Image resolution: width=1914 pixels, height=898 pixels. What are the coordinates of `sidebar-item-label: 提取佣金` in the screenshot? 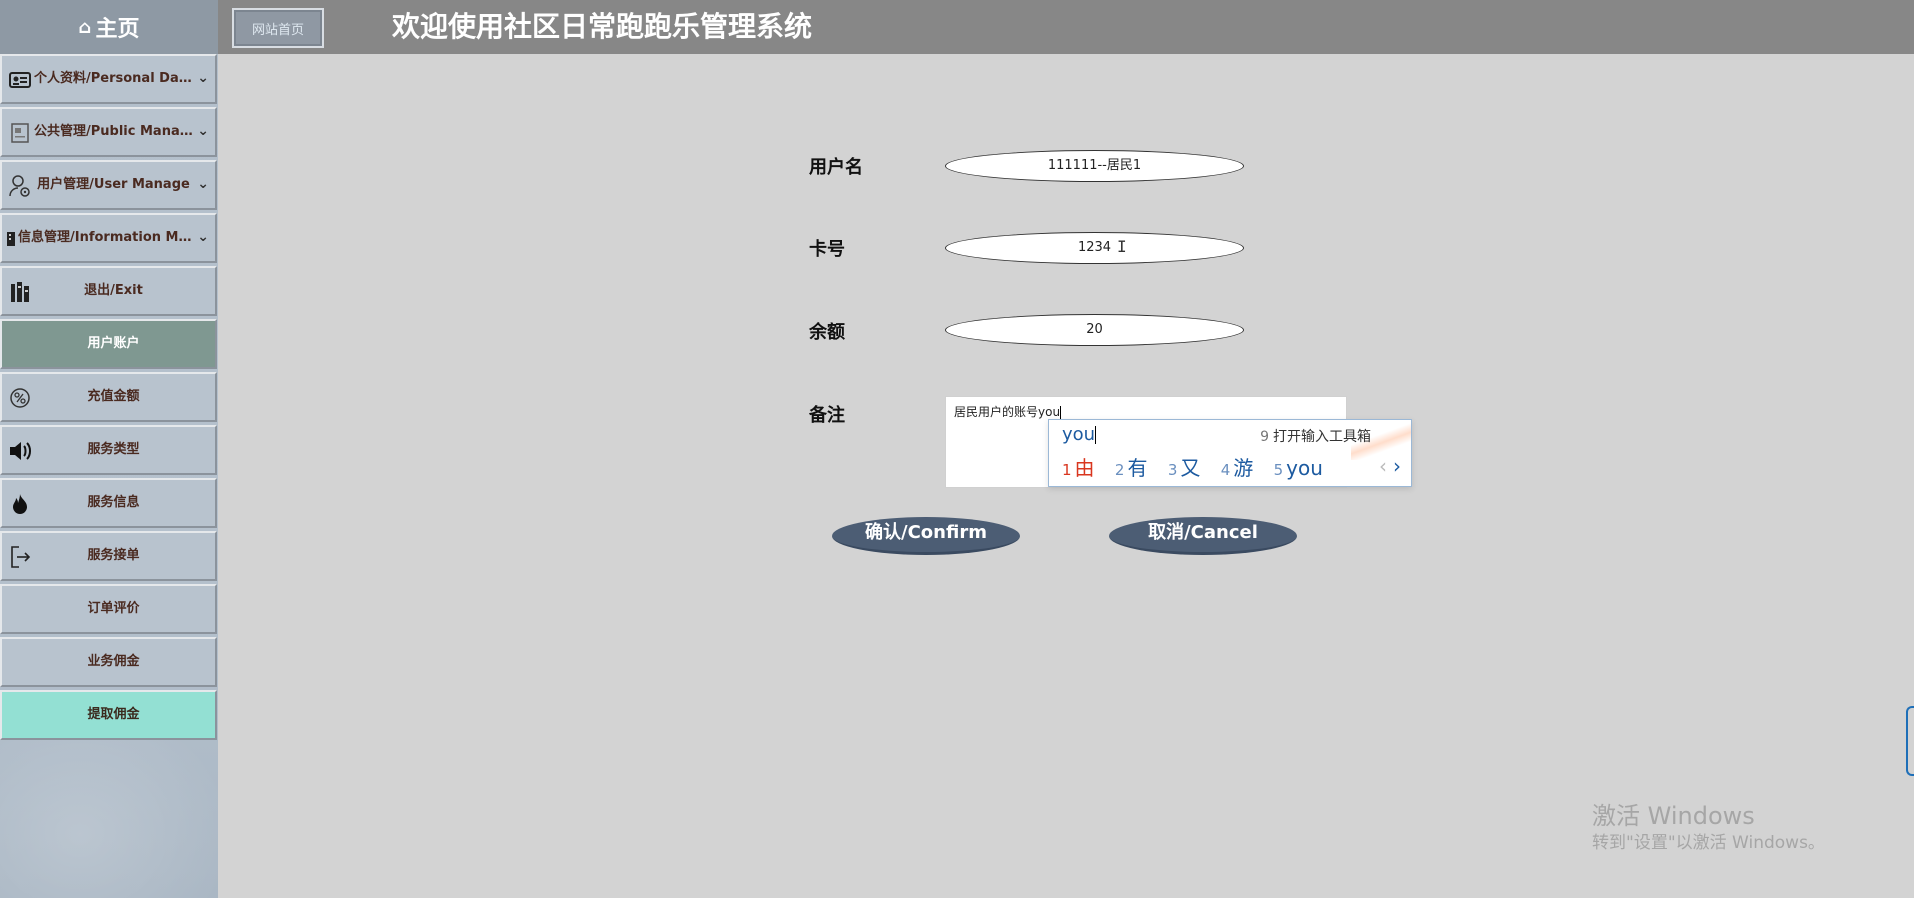 It's located at (113, 714).